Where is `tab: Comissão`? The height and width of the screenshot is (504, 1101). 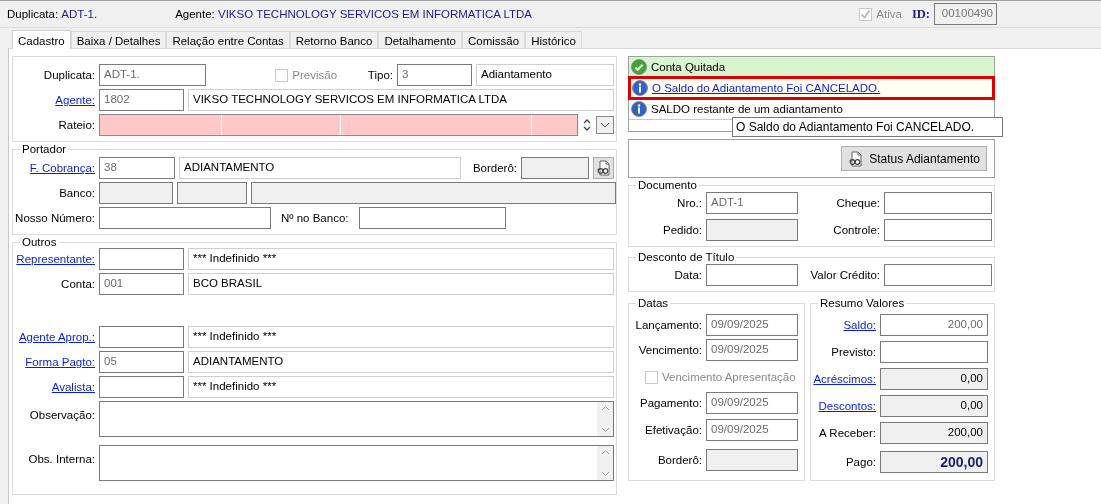
tab: Comissão is located at coordinates (494, 39).